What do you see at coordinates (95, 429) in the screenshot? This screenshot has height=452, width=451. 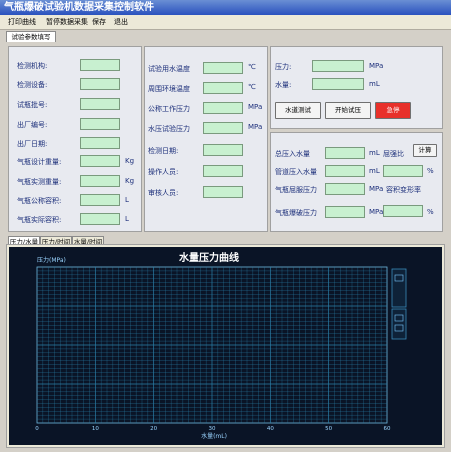 I see `x-tick-label: 10` at bounding box center [95, 429].